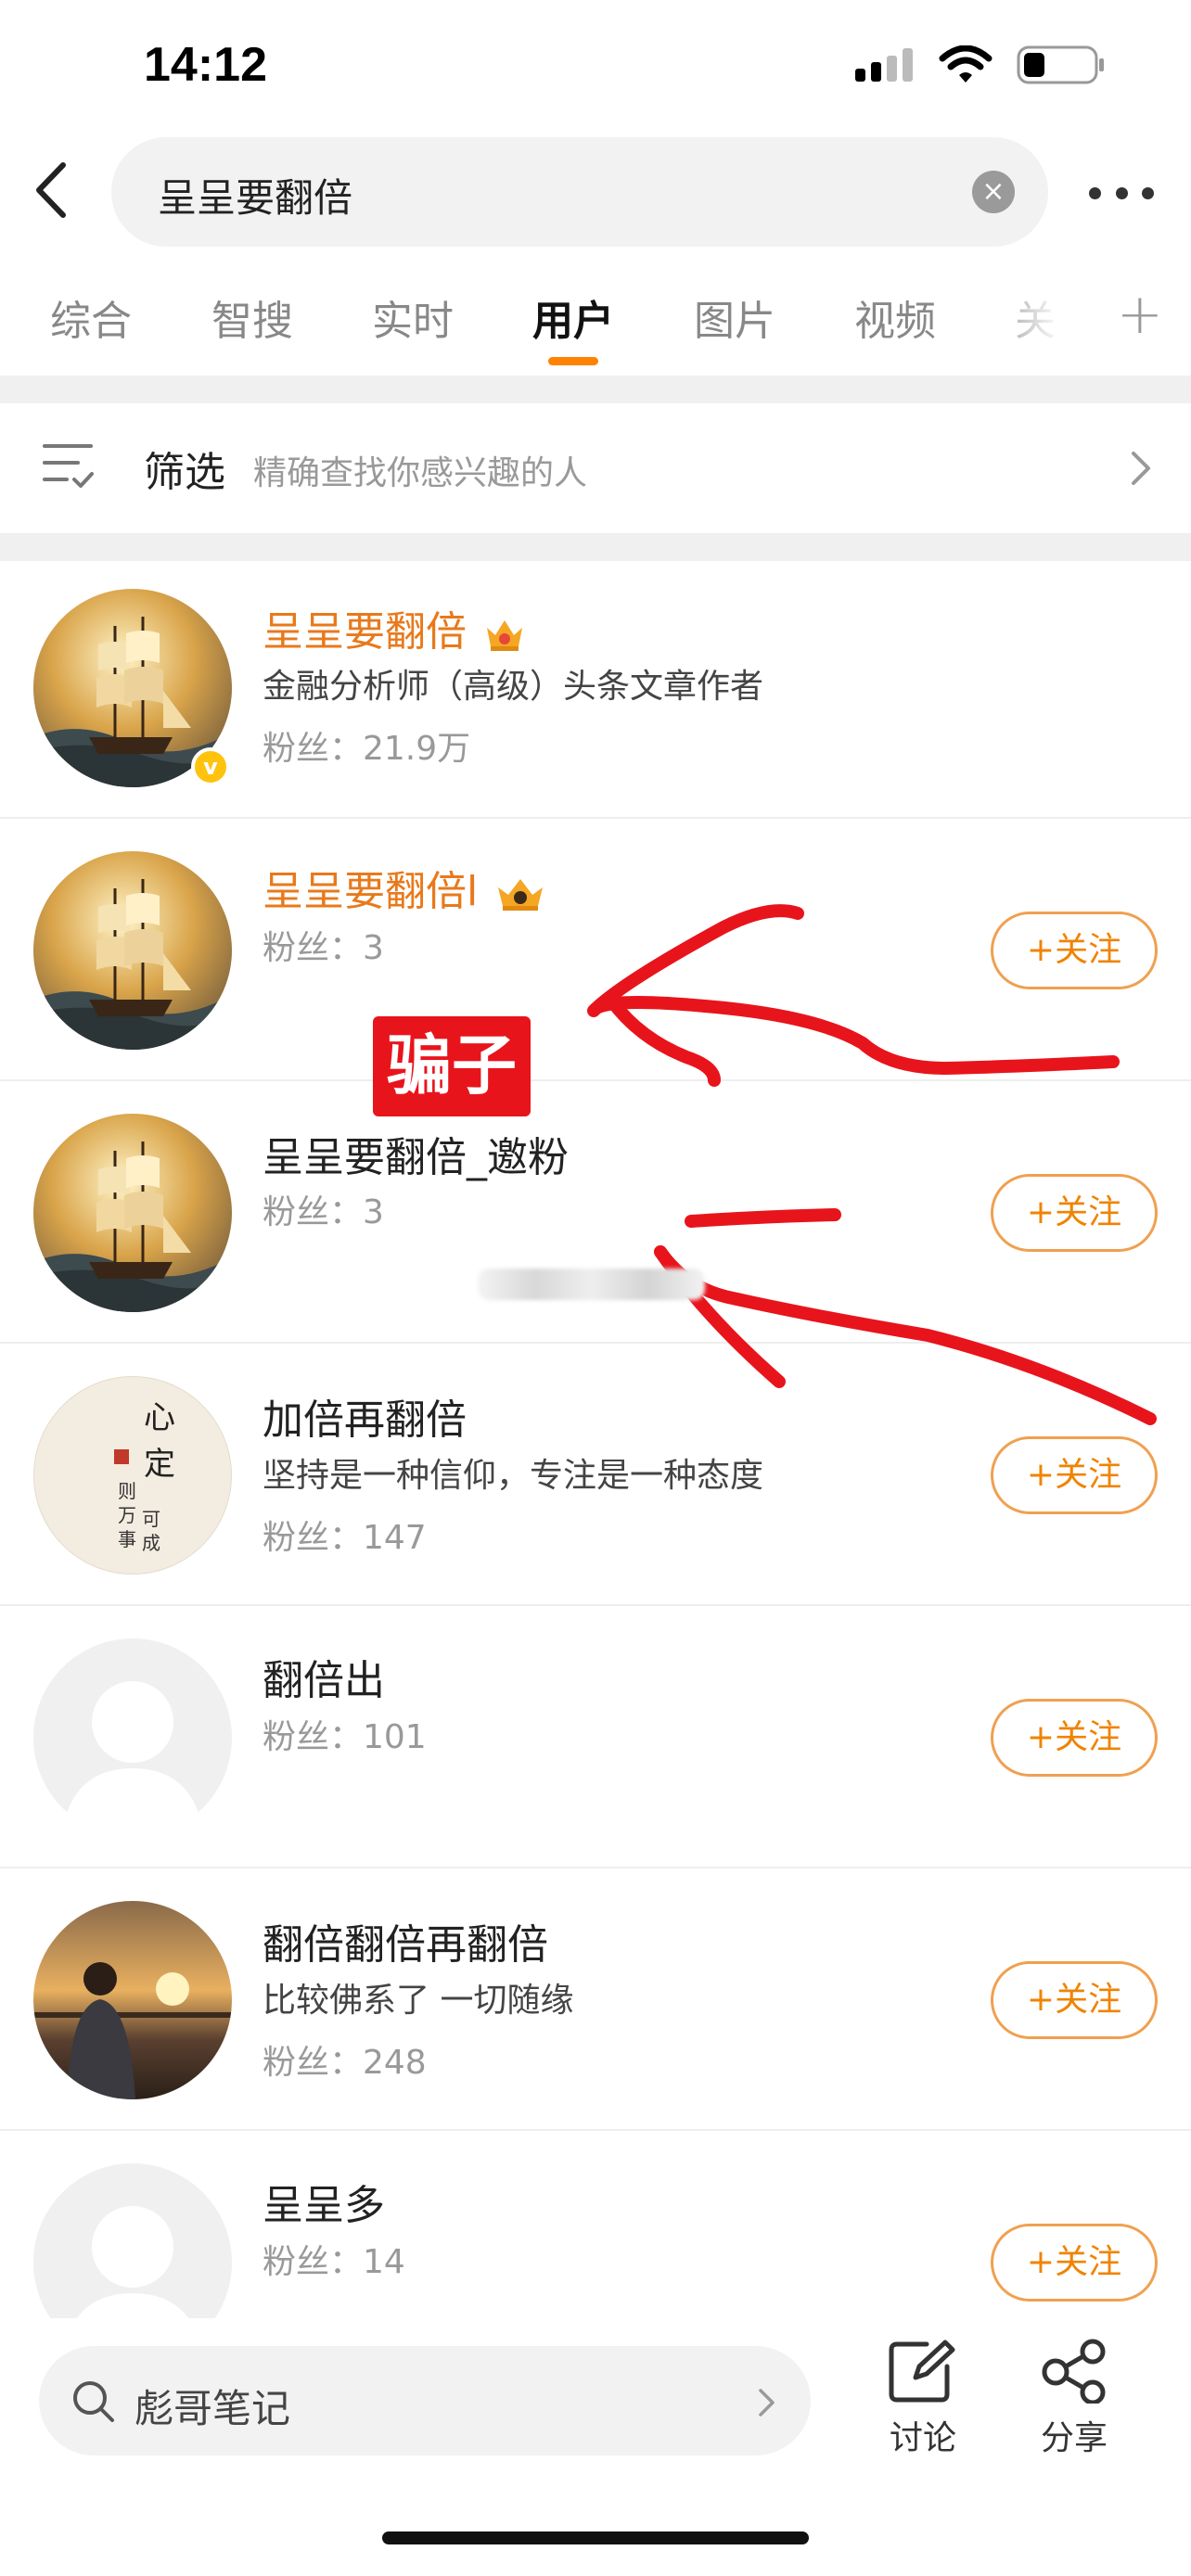 Image resolution: width=1191 pixels, height=2576 pixels. Describe the element at coordinates (1074, 2372) in the screenshot. I see `share-icon` at that location.